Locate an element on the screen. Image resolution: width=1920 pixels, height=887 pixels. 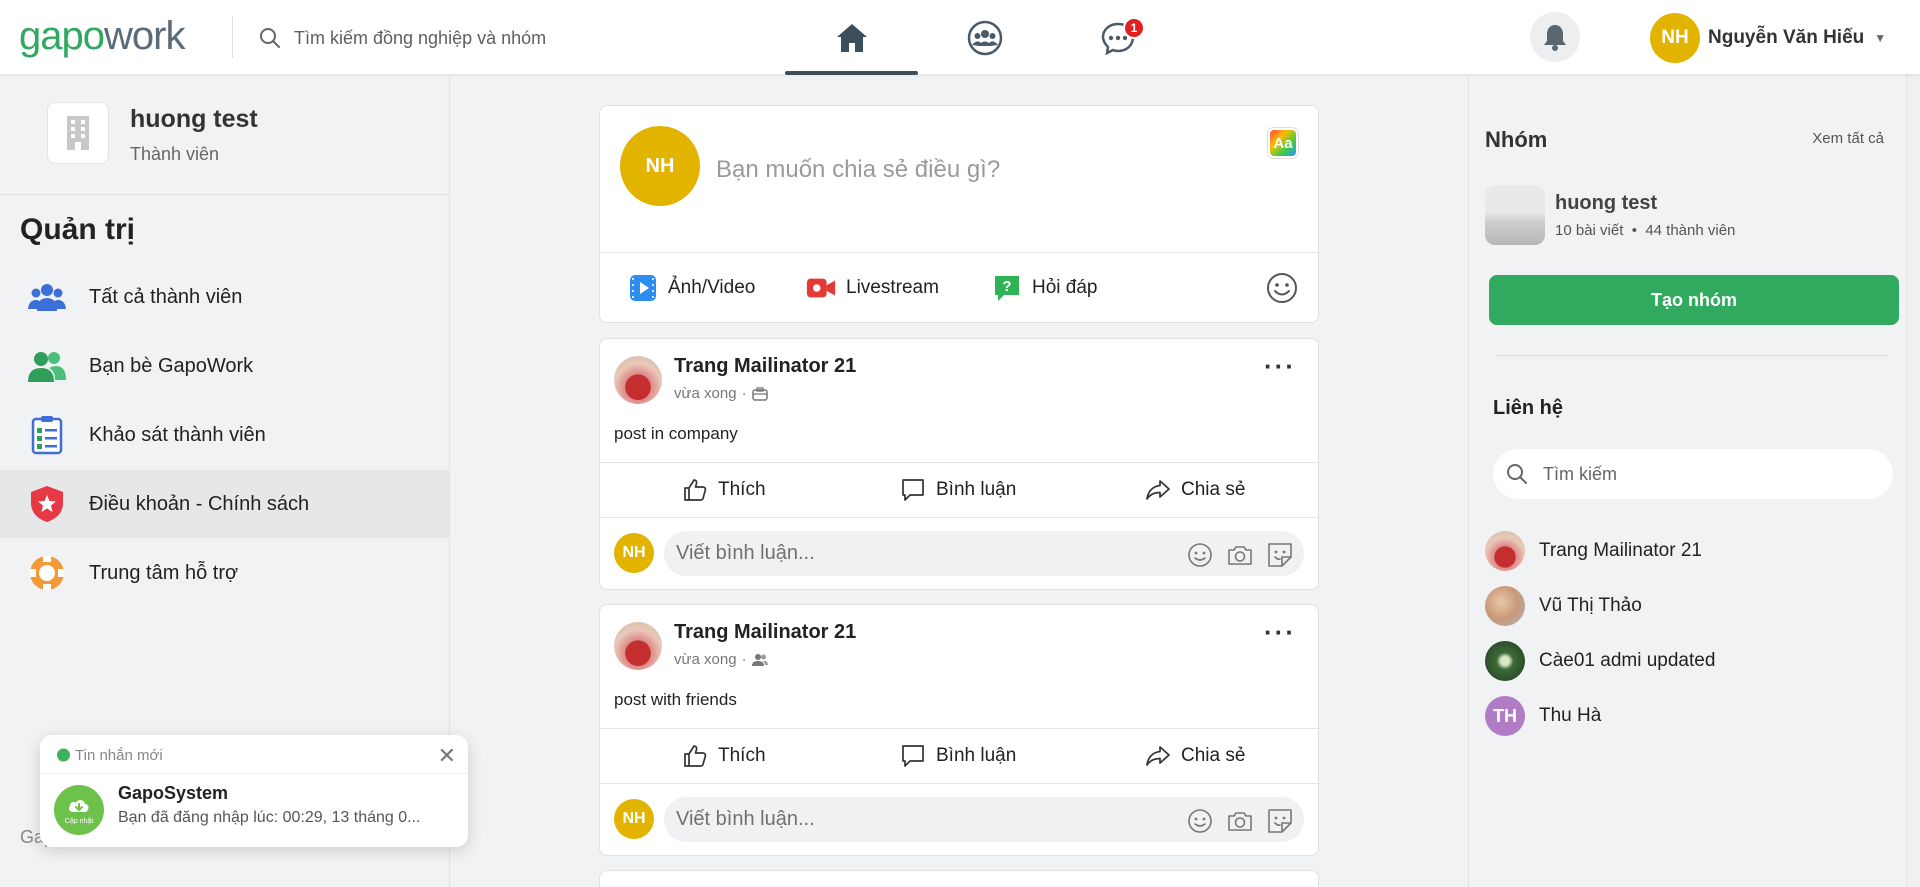
contacts-search-placeholder: Tìm kiếm is located at coordinates (1580, 473).